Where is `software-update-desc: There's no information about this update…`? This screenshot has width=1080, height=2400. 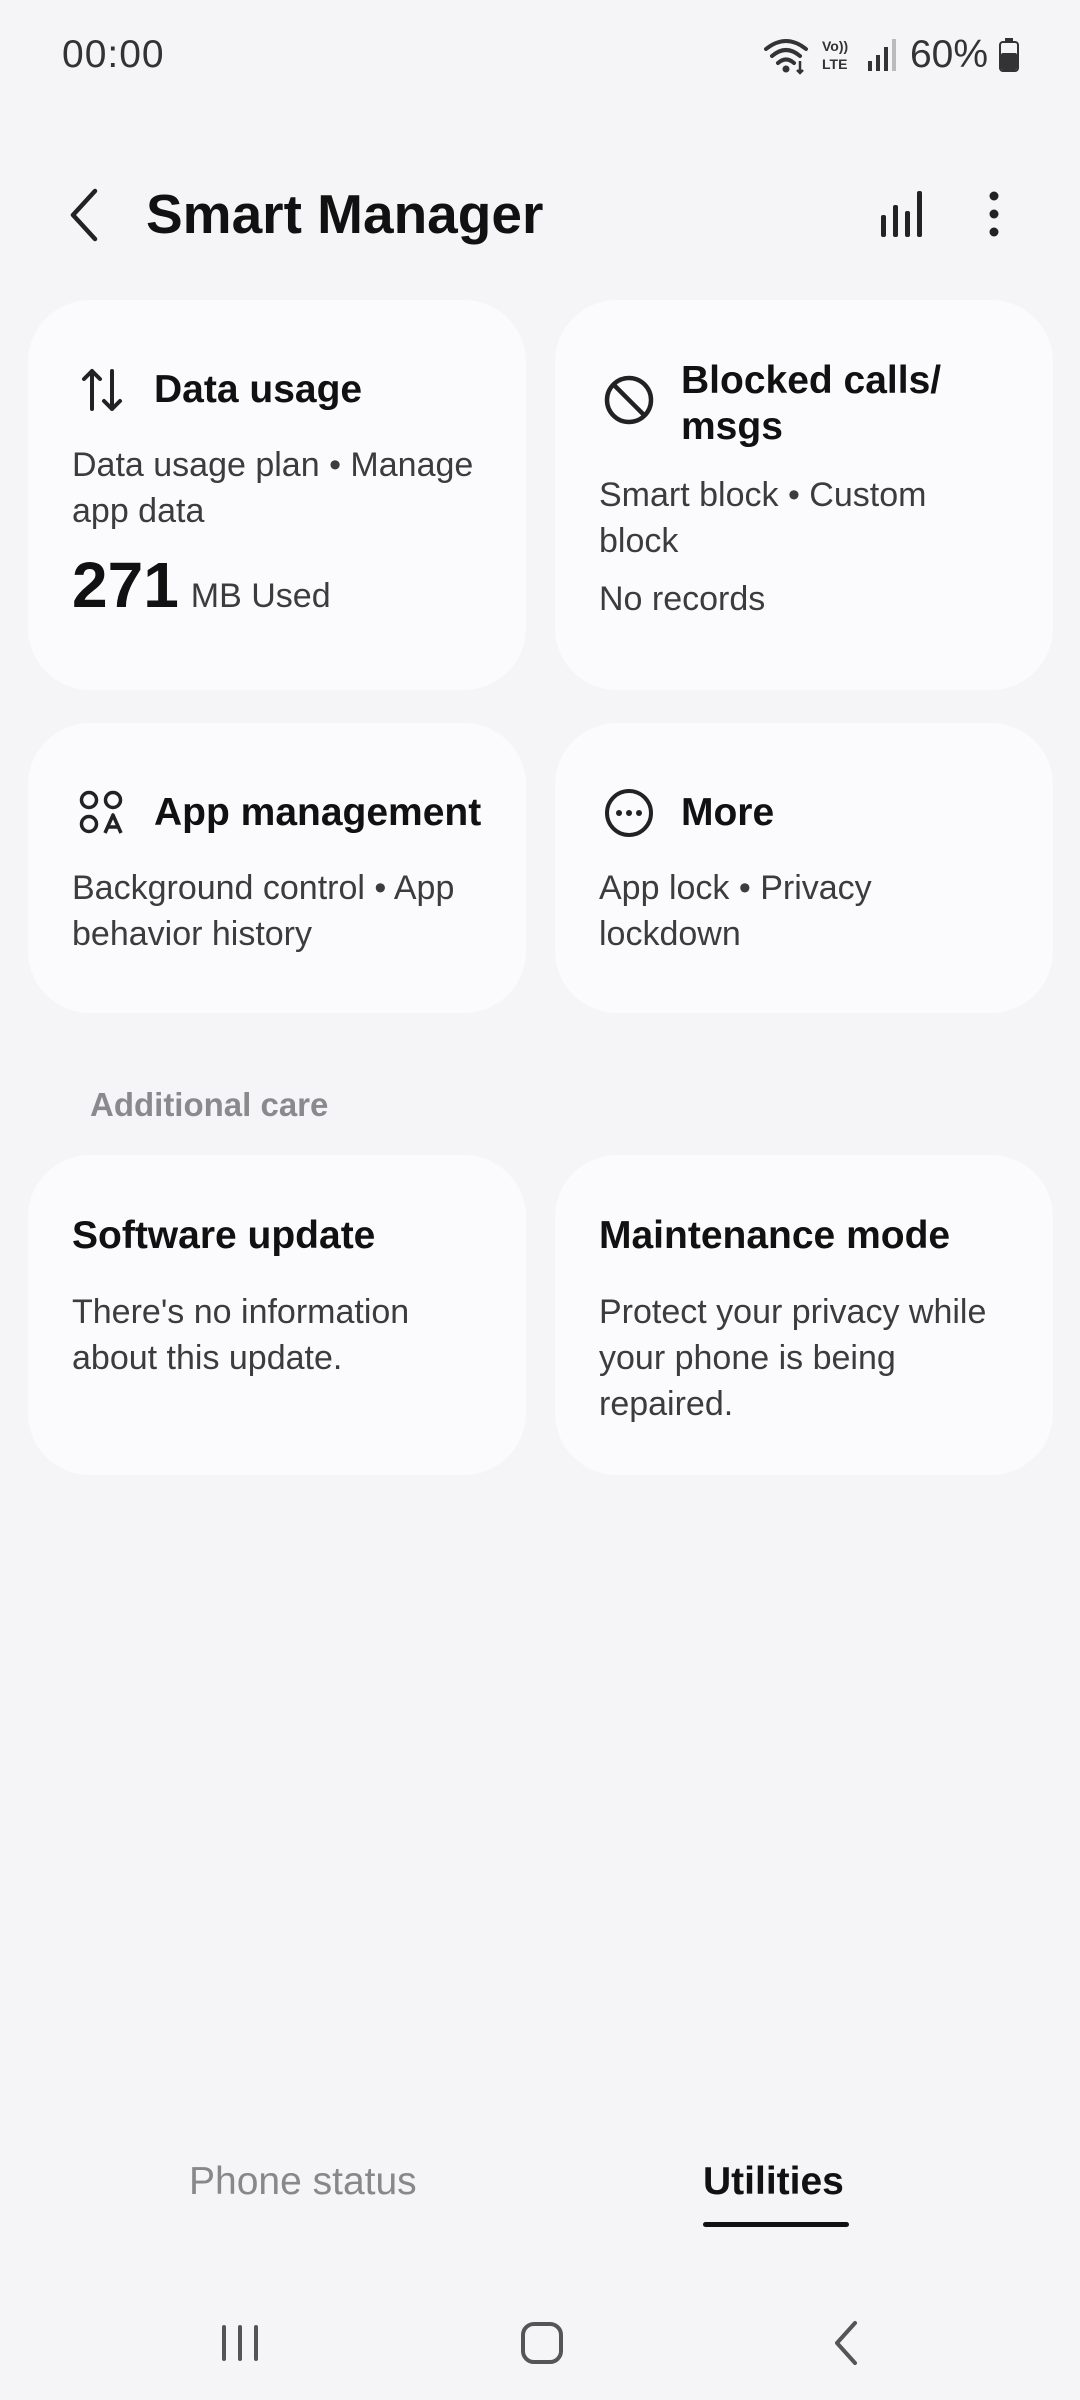 software-update-desc: There's no information about this update… is located at coordinates (241, 1335).